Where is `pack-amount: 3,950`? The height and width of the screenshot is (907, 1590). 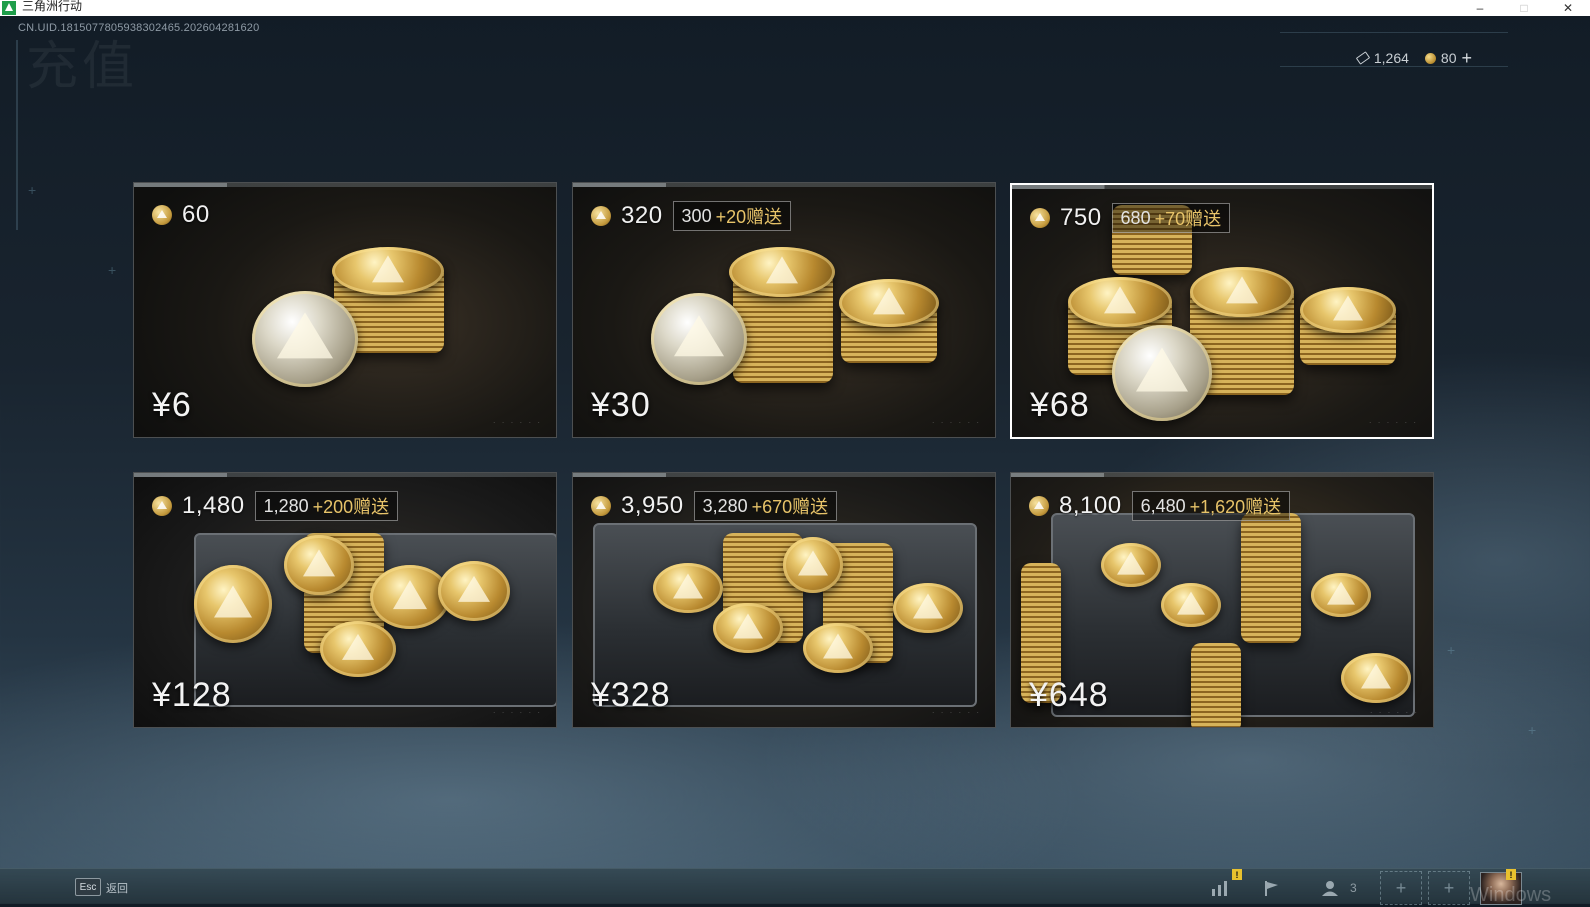
pack-amount: 3,950 is located at coordinates (652, 505).